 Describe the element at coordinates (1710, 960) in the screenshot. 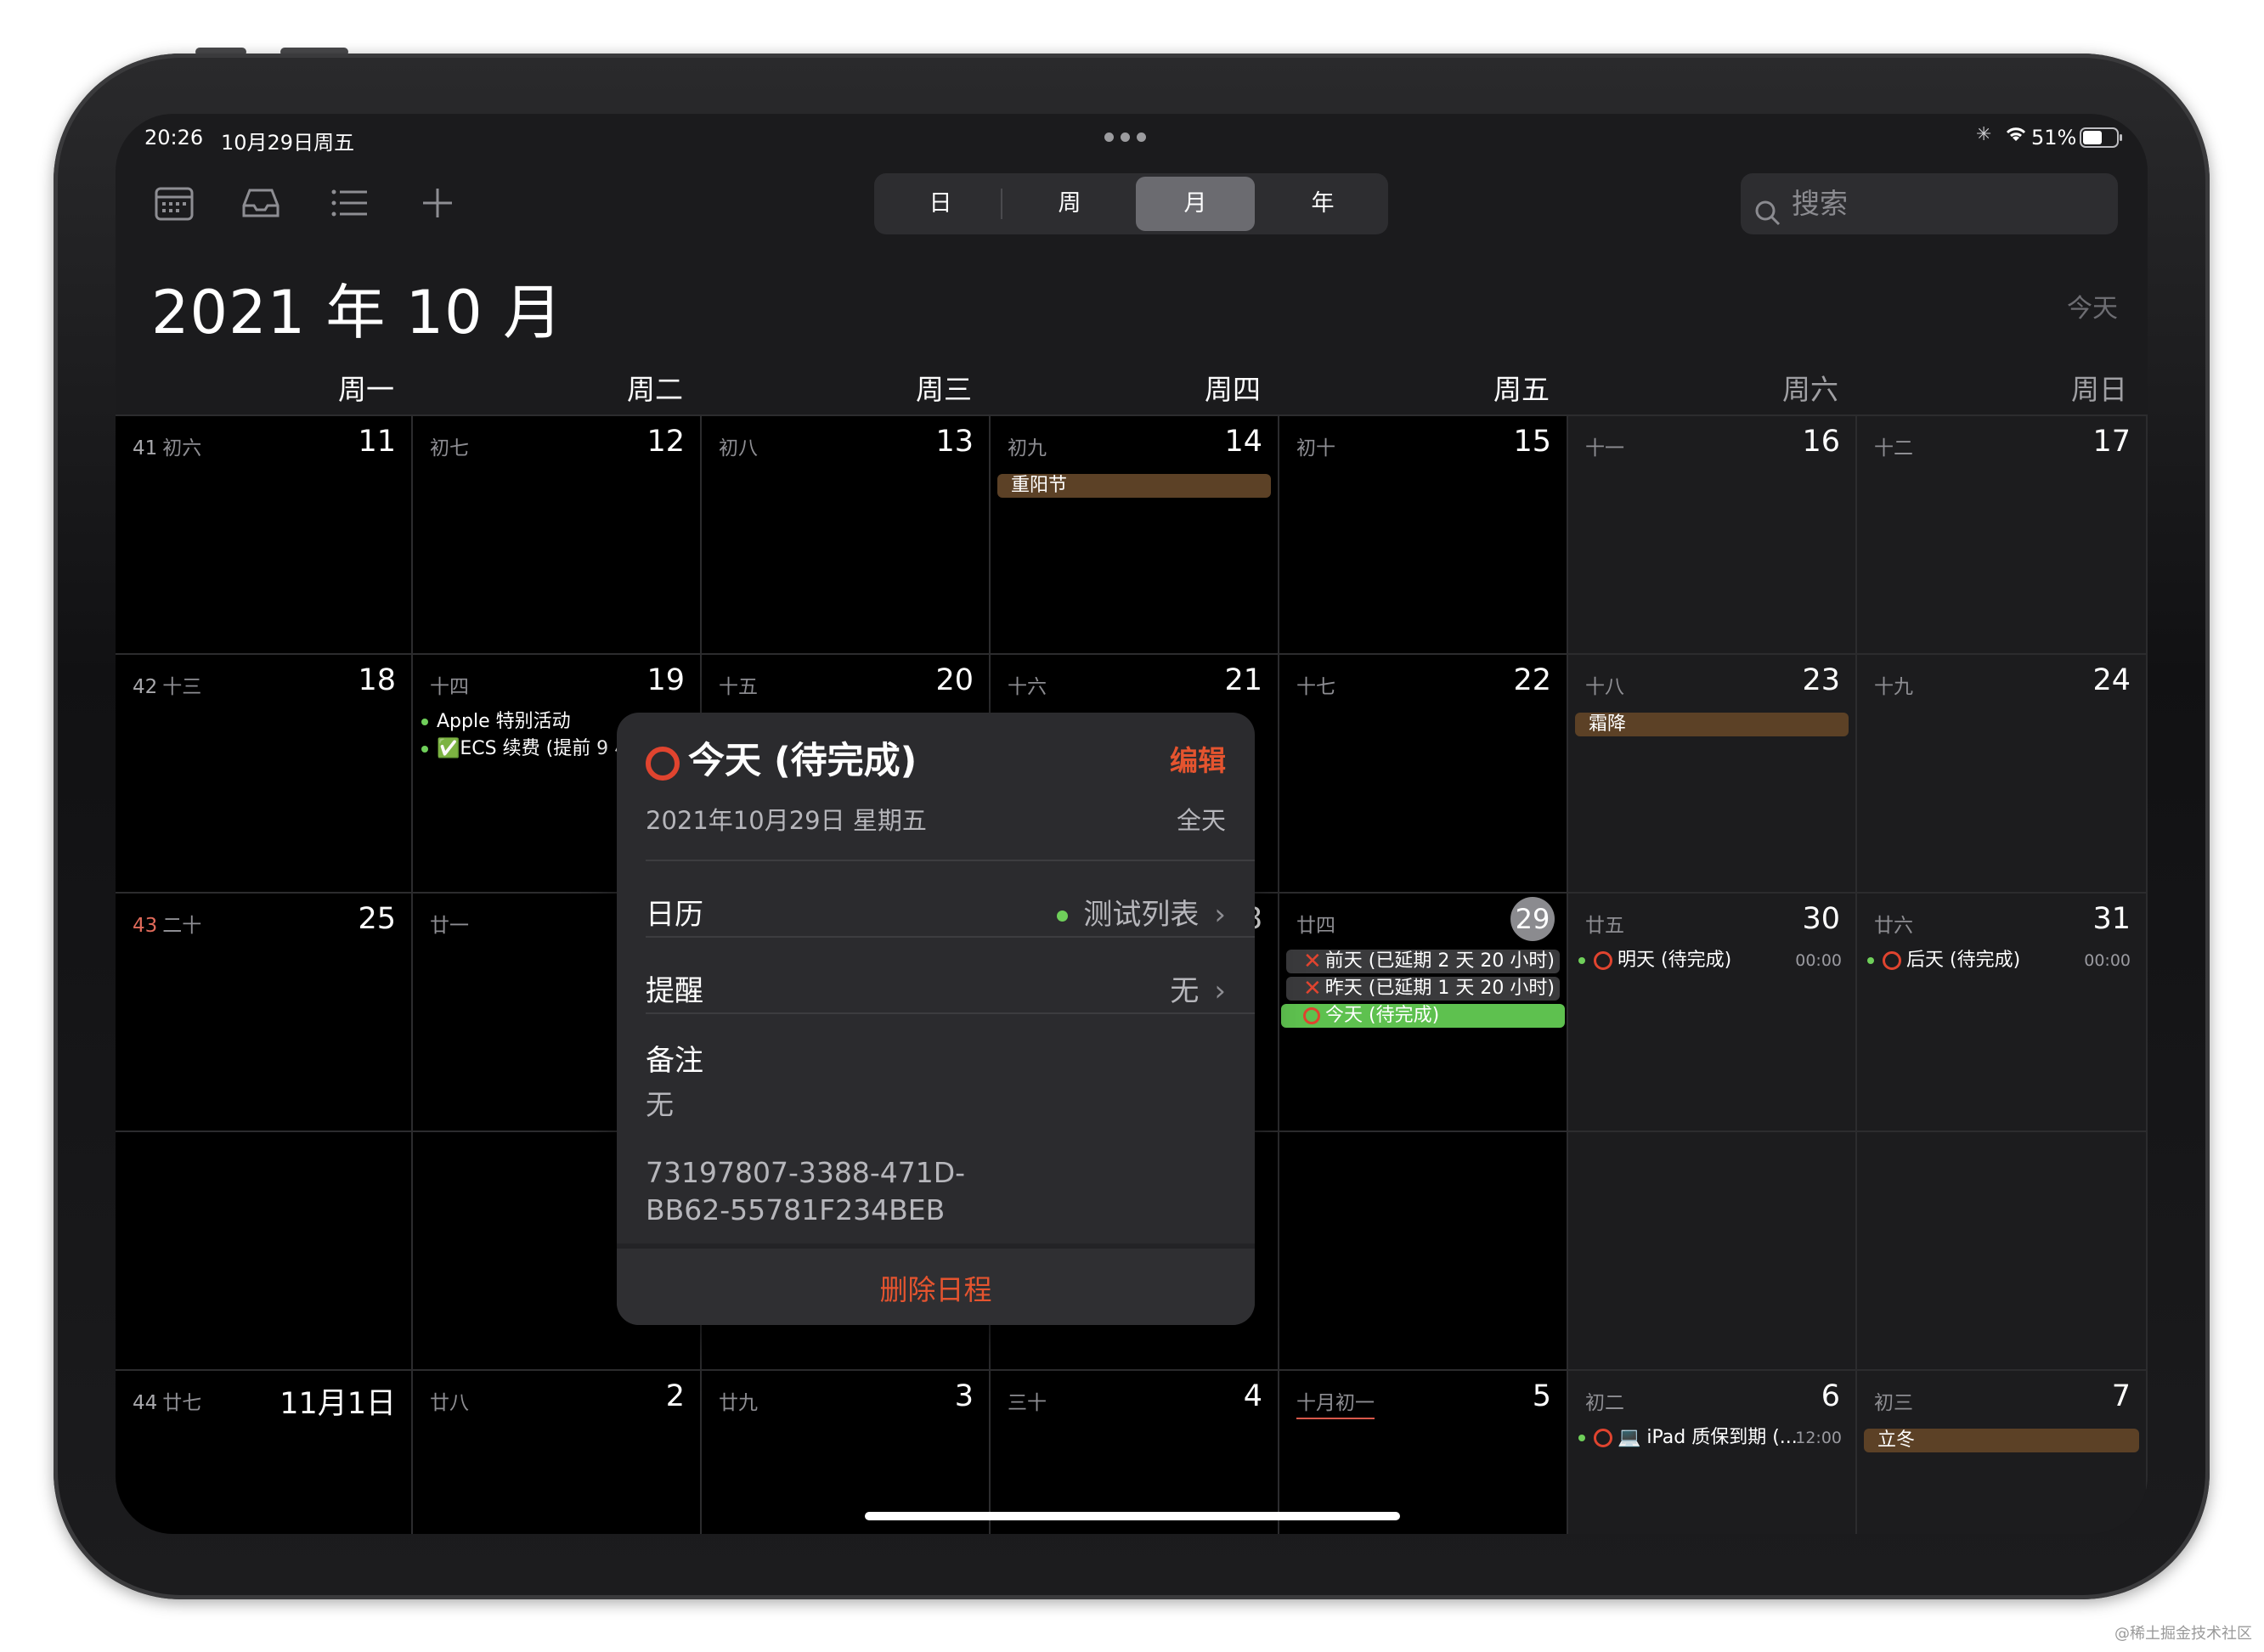

I see `event-item: 明天 (待完成) 00:00` at that location.